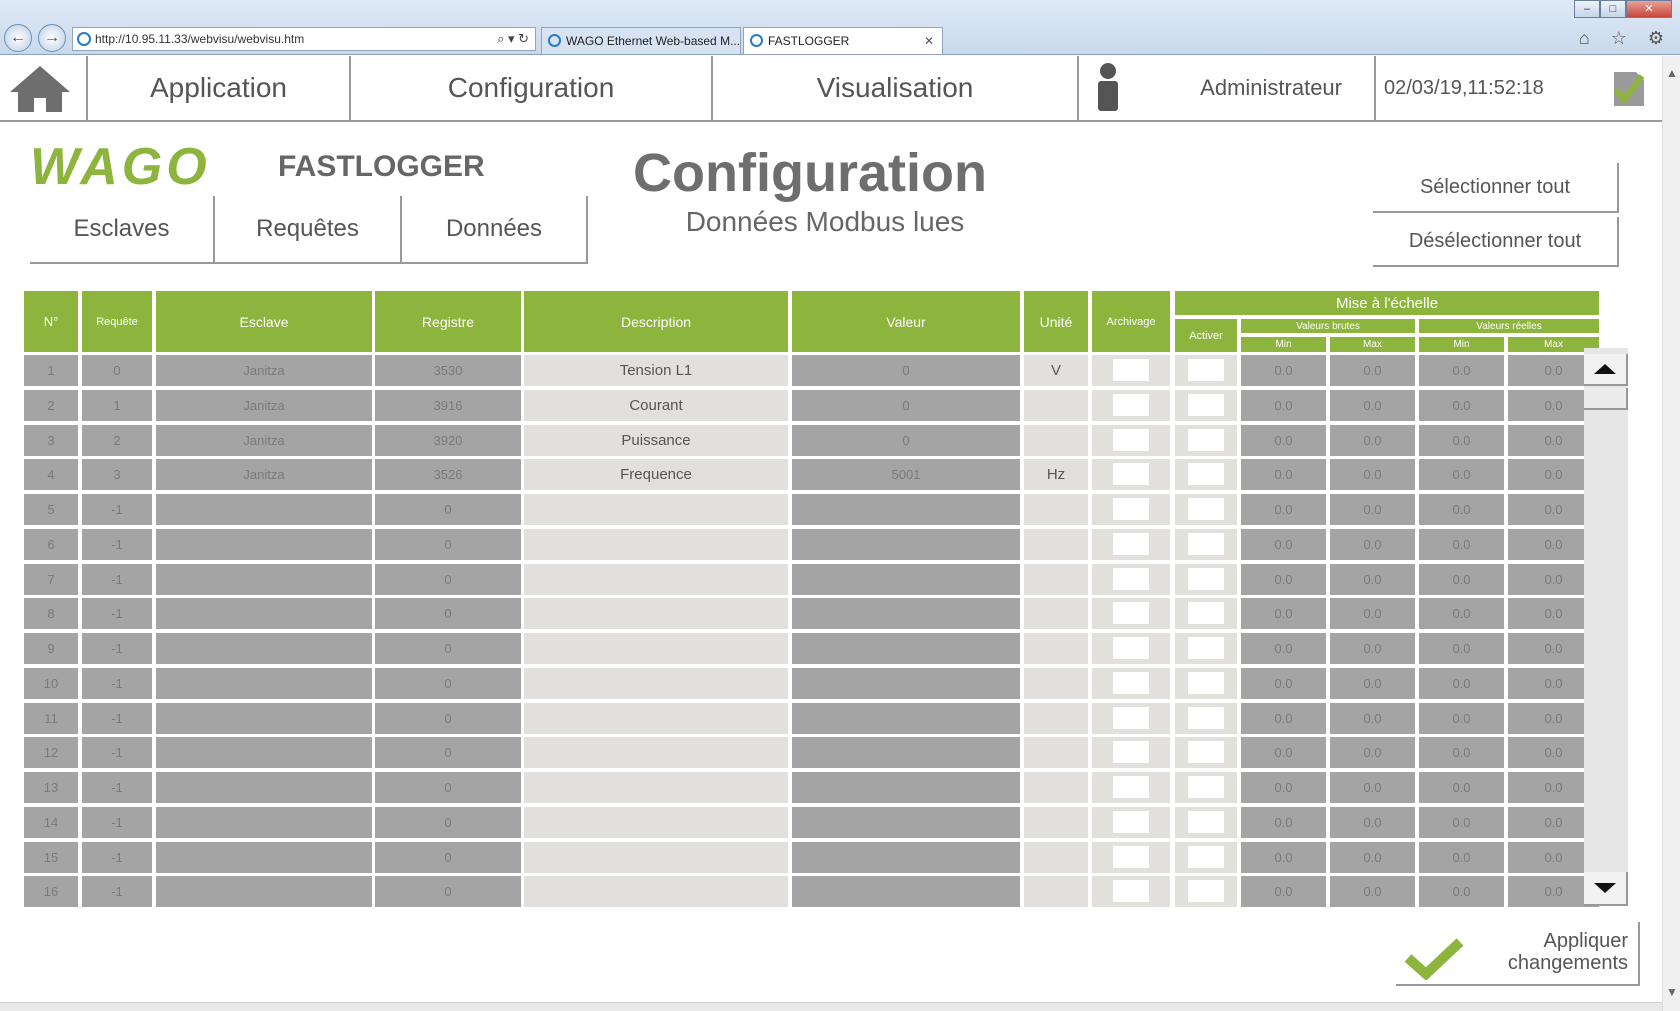 Image resolution: width=1680 pixels, height=1011 pixels. I want to click on menu-configuration: Configuration, so click(532, 88).